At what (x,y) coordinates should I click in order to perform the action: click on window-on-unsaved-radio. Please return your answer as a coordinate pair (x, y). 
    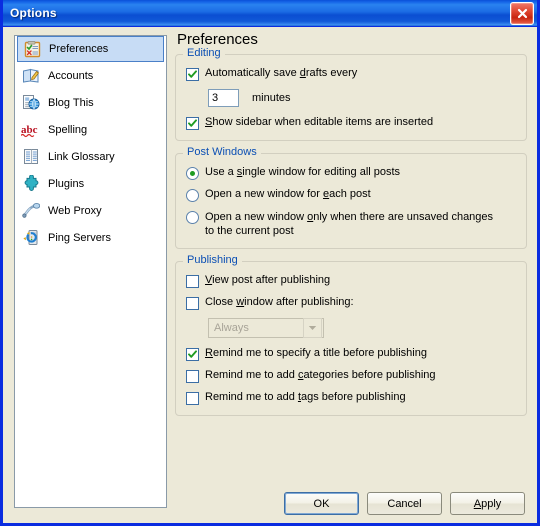
    Looking at the image, I should click on (192, 217).